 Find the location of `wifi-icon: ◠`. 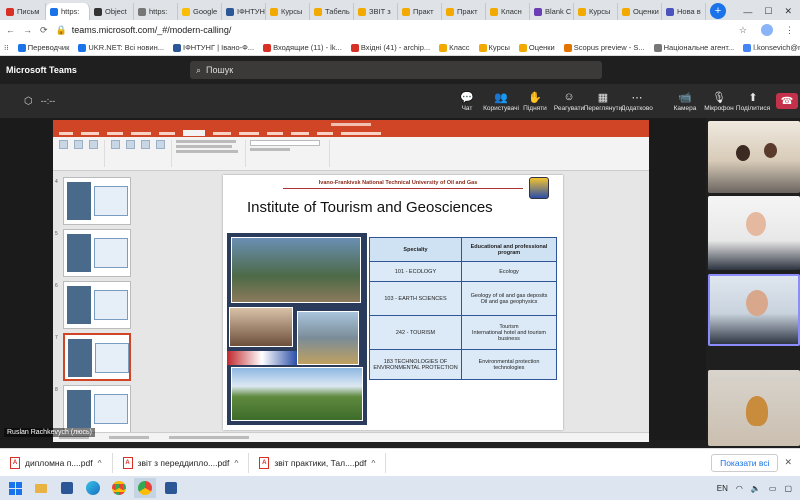

wifi-icon: ◠ is located at coordinates (739, 488).